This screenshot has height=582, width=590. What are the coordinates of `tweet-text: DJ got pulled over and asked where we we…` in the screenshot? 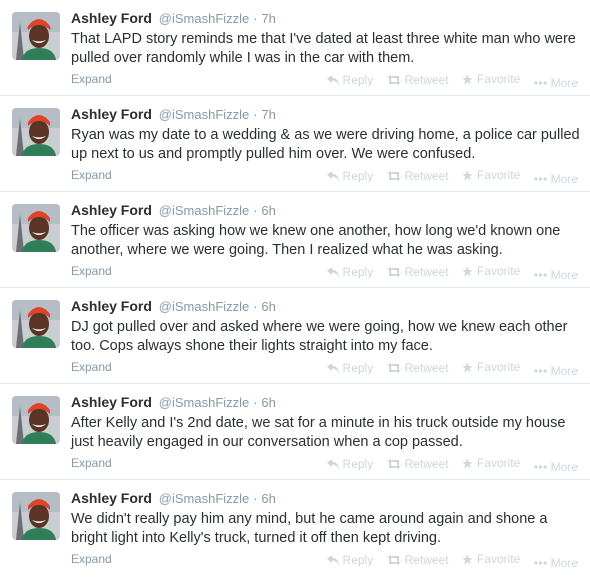 It's located at (319, 336).